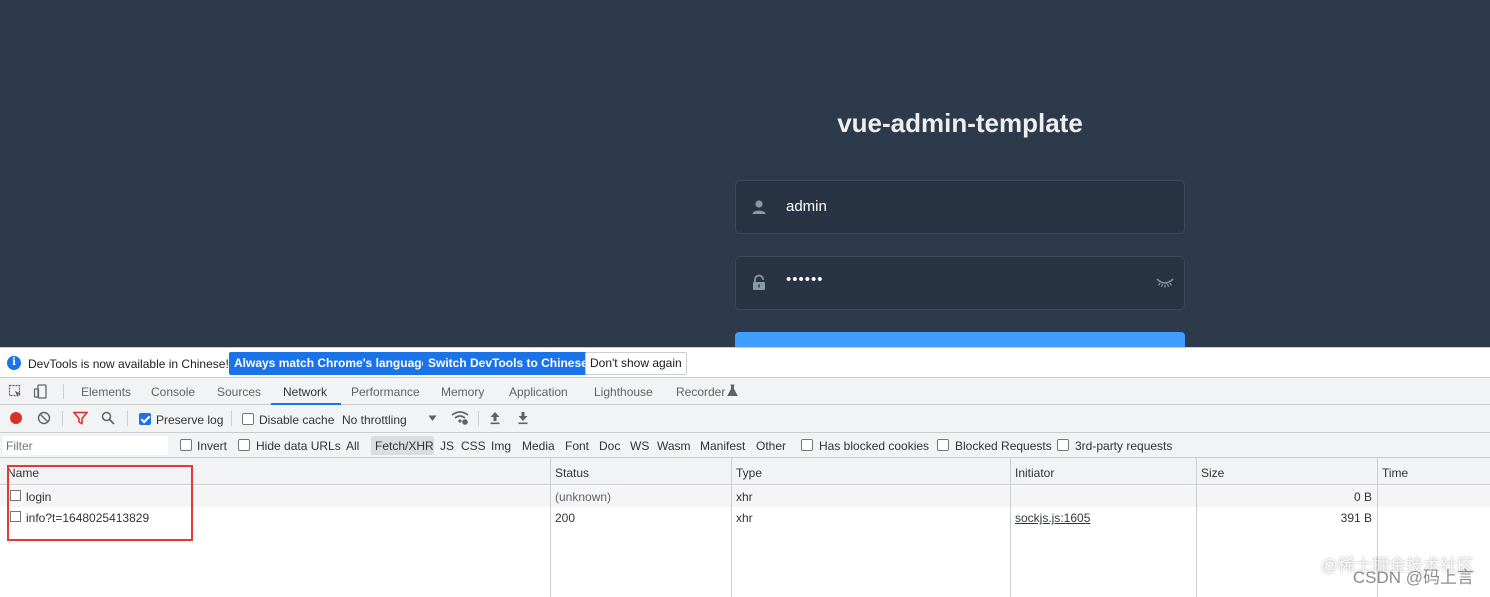 The image size is (1490, 597). What do you see at coordinates (128, 364) in the screenshot?
I see `infobar-message: DevTools is now available in Chinese!` at bounding box center [128, 364].